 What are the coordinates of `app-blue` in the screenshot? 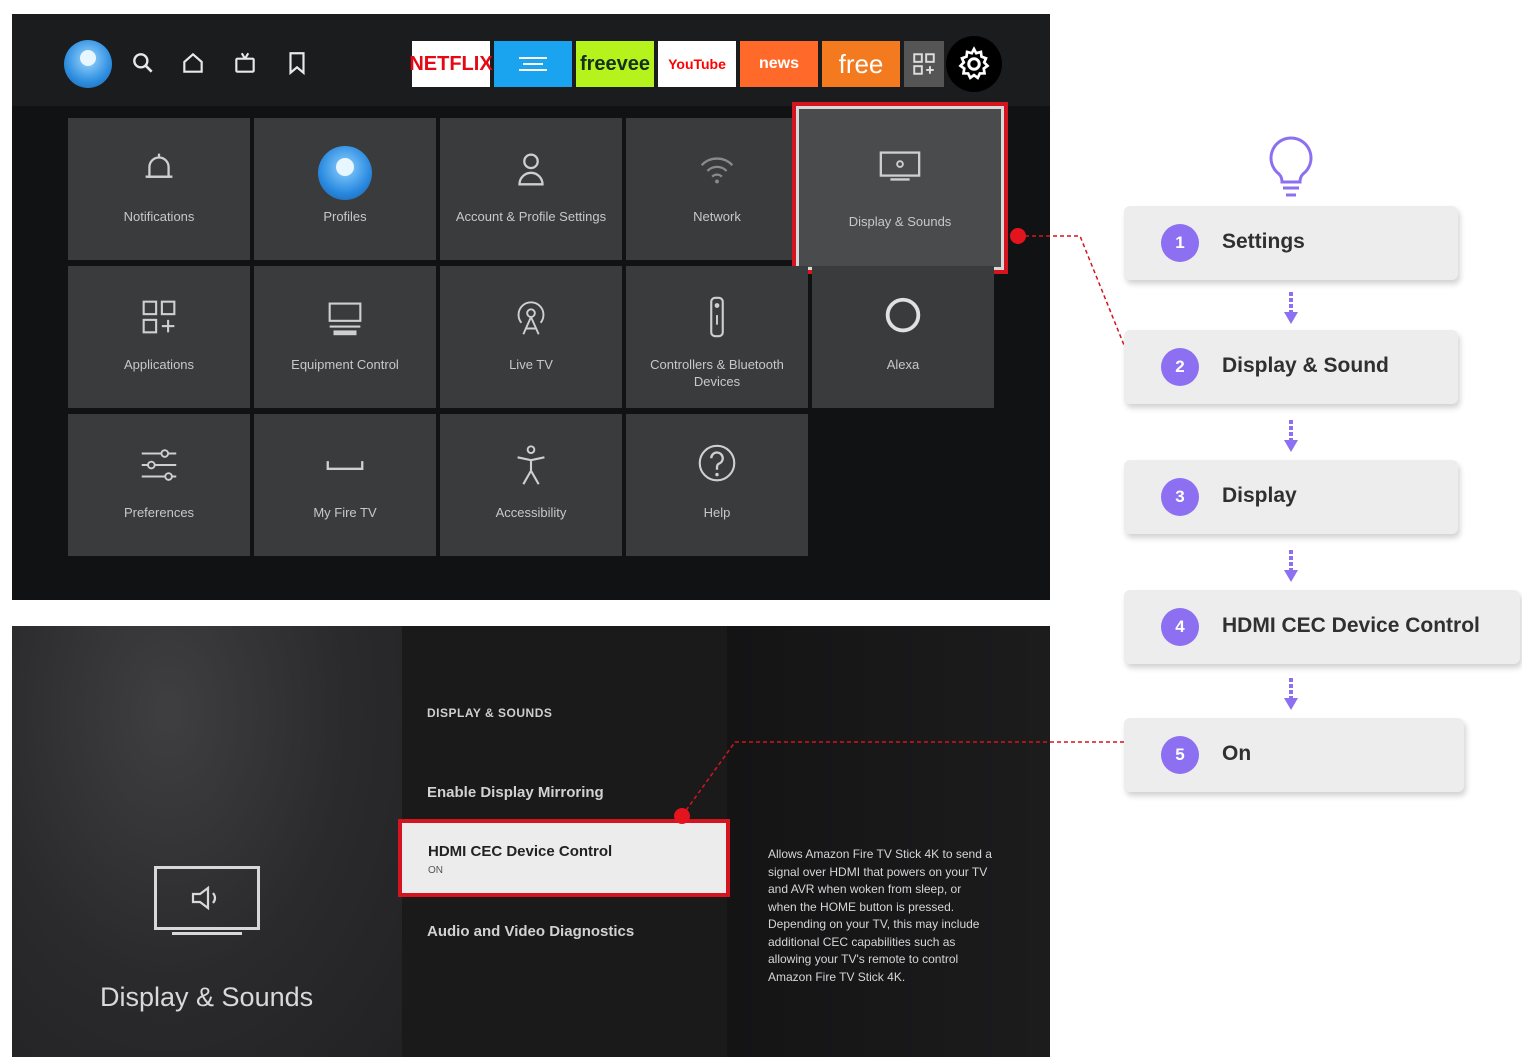 It's located at (533, 64).